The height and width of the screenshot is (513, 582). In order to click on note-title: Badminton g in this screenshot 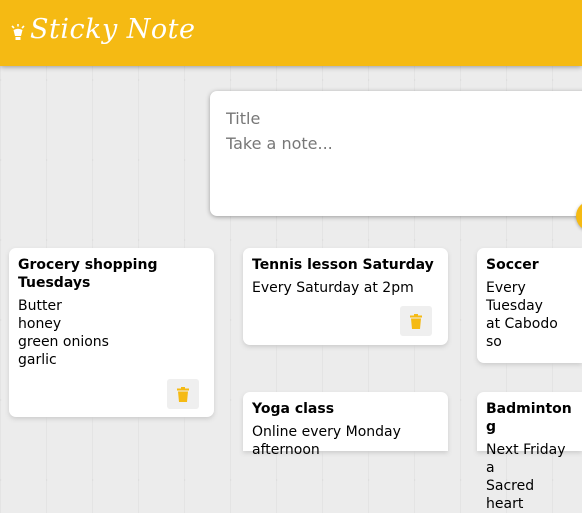, I will do `click(529, 418)`.